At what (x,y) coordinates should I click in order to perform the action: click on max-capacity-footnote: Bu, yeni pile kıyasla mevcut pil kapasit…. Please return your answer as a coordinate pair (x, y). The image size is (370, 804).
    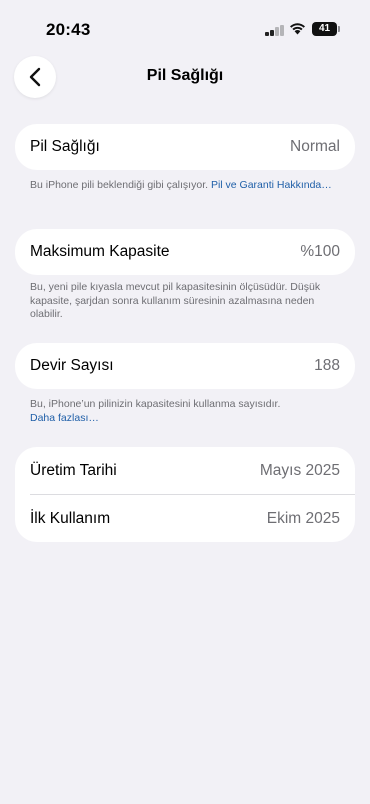
    Looking at the image, I should click on (185, 301).